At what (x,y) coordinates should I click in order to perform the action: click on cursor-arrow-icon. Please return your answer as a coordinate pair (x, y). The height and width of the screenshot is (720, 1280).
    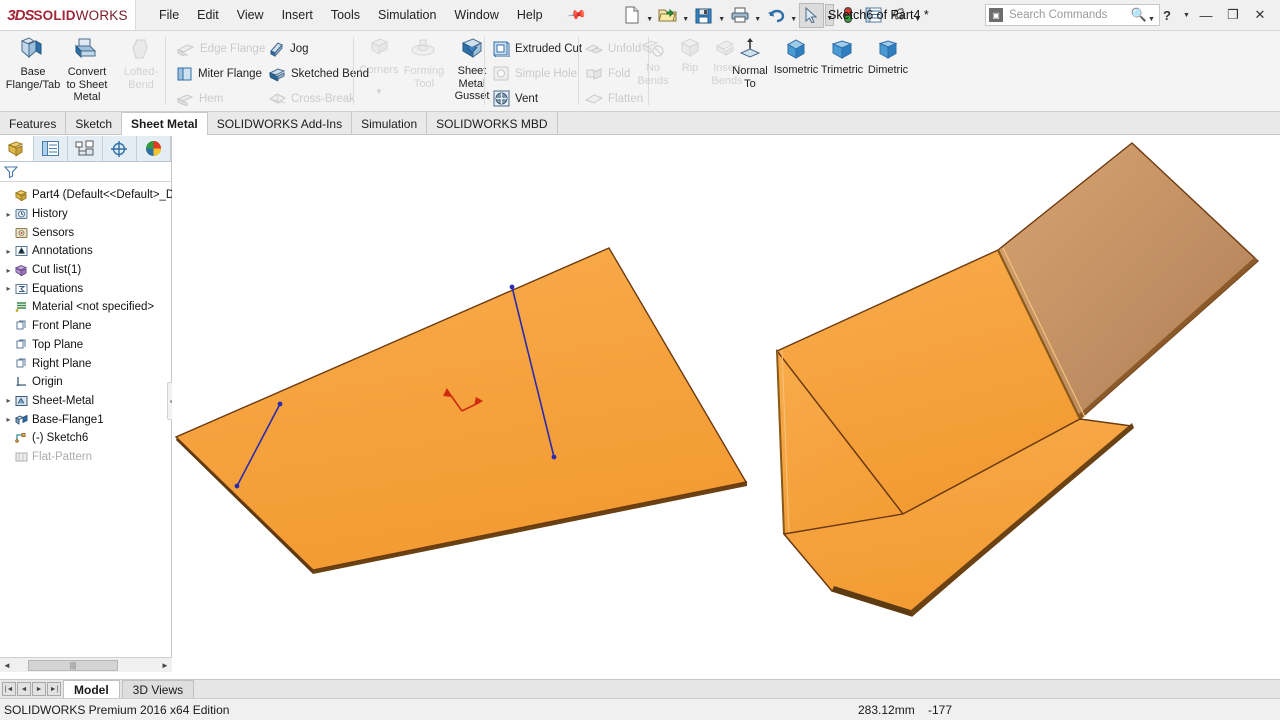
    Looking at the image, I should click on (812, 15).